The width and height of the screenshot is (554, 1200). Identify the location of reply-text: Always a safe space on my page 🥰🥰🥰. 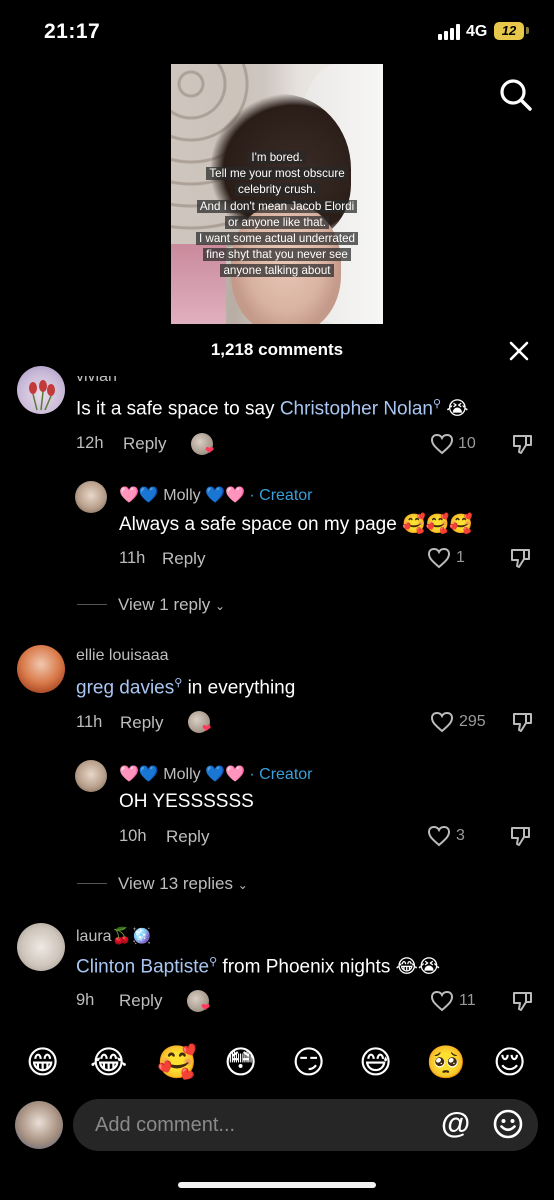
(296, 524).